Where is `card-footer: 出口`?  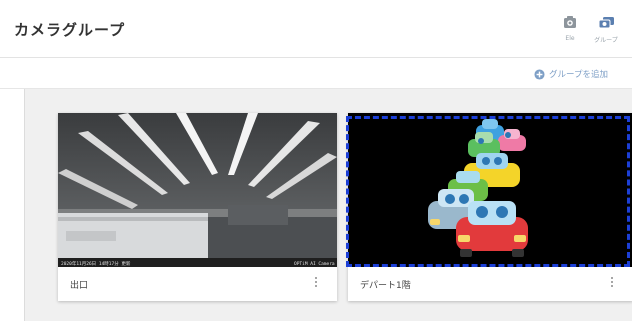 card-footer: 出口 is located at coordinates (197, 284).